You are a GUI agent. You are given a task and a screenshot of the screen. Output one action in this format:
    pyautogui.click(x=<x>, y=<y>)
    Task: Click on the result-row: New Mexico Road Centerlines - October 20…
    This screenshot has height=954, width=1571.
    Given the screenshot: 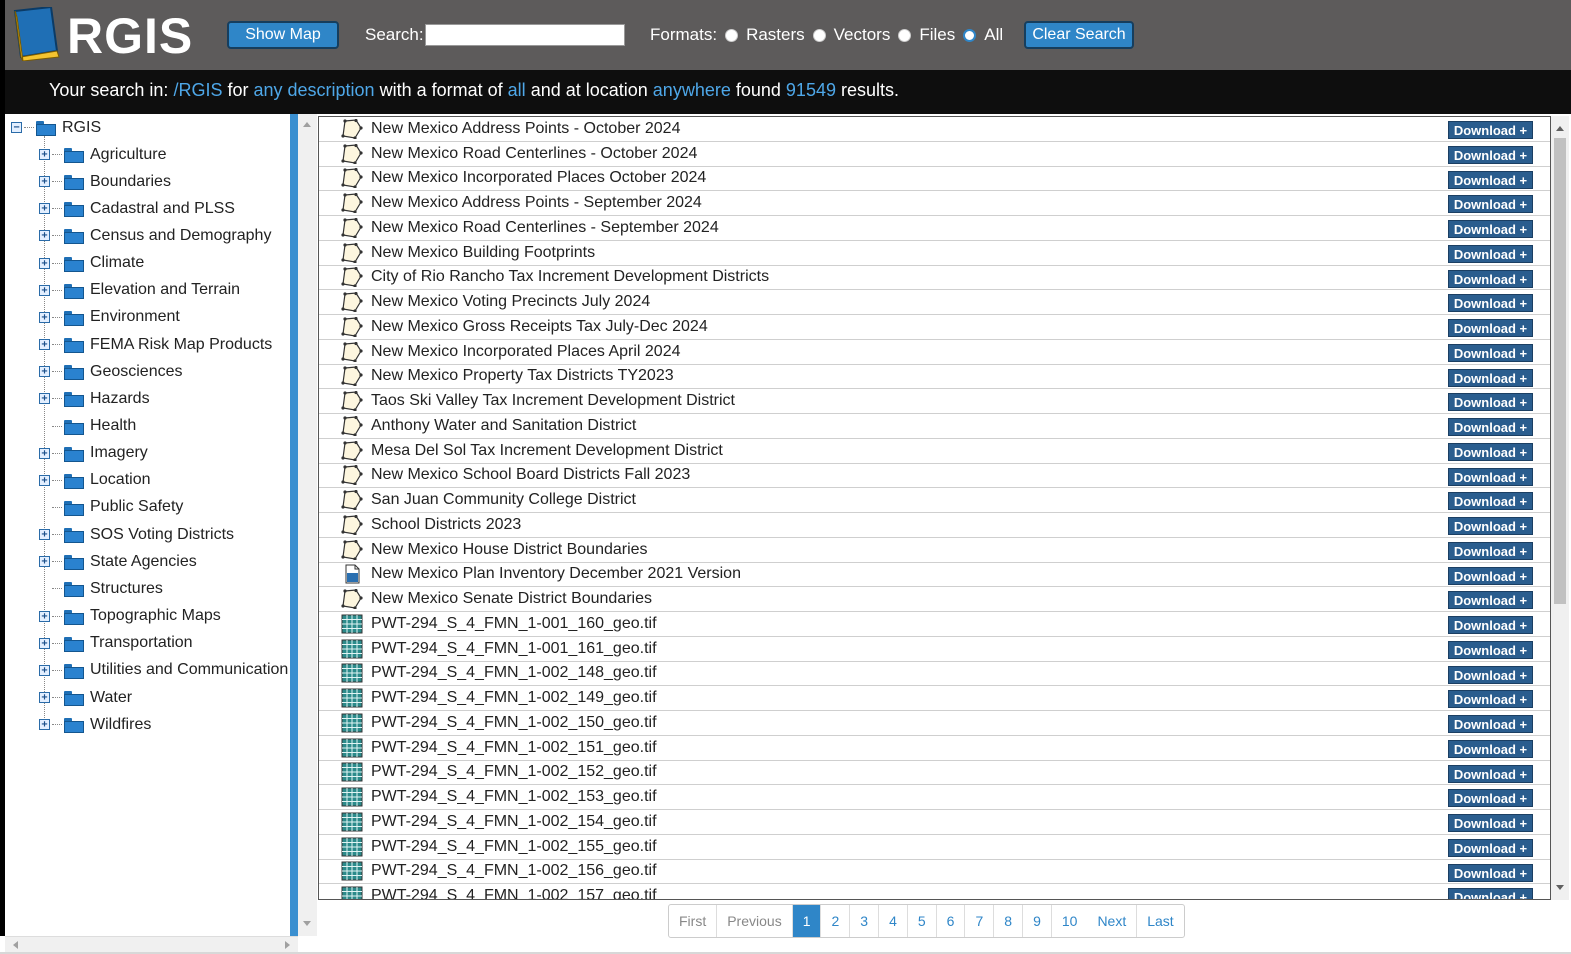 What is the action you would take?
    pyautogui.click(x=934, y=154)
    